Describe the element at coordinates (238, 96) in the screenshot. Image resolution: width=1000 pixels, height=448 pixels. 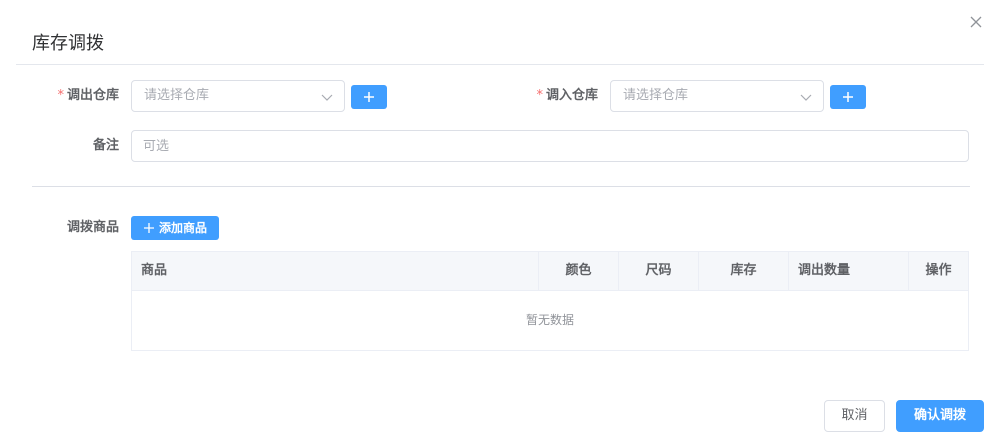
I see `from-warehouse-select: 请选择仓库` at that location.